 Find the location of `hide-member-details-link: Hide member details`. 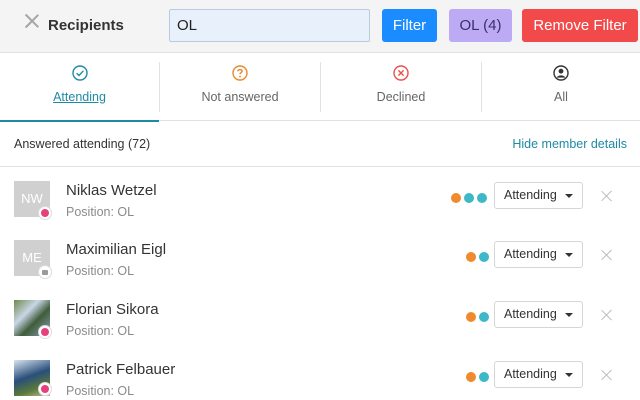

hide-member-details-link: Hide member details is located at coordinates (569, 144).